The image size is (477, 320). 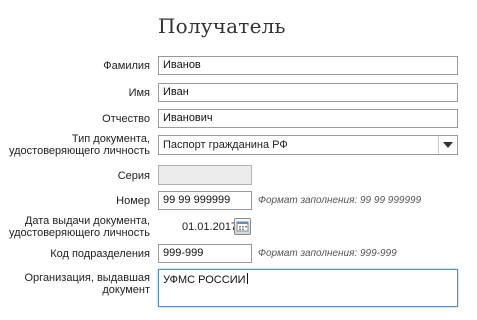 I want to click on number-label: Номер, so click(x=133, y=201).